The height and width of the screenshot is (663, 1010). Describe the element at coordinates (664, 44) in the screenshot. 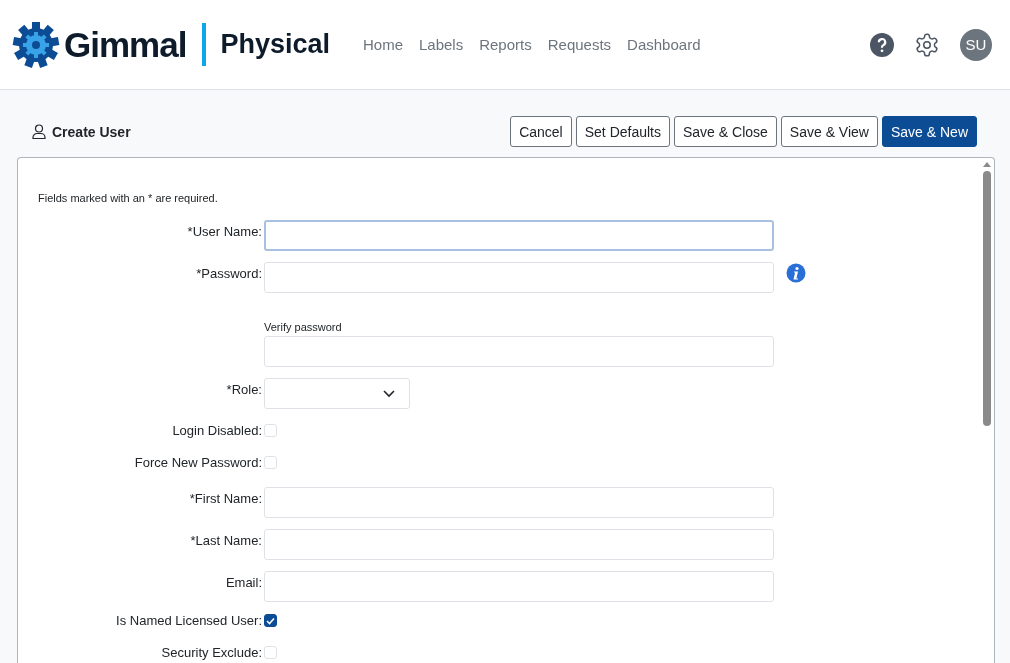

I see `nav-link: Dashboard` at that location.